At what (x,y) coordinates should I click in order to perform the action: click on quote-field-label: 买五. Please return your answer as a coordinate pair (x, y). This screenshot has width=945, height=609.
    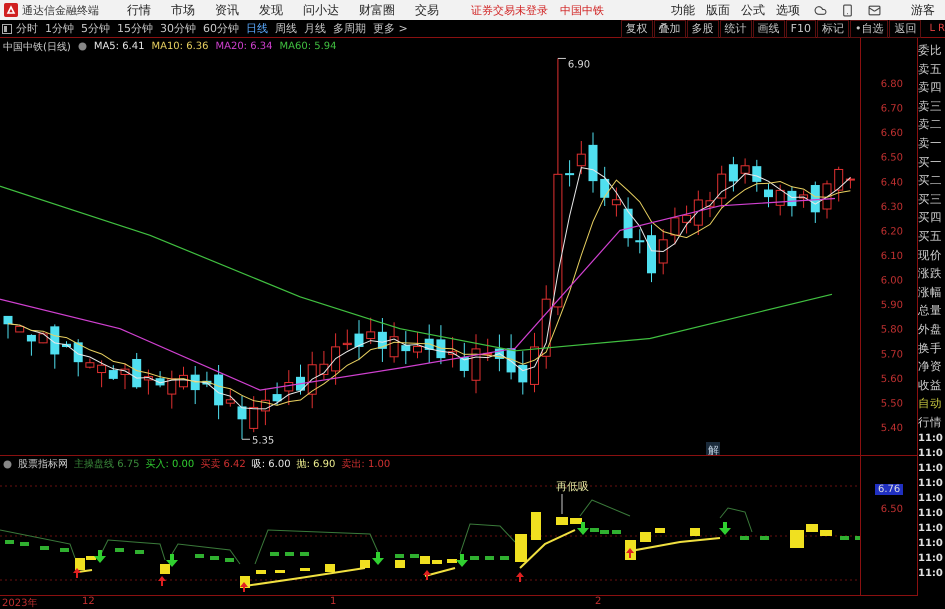
    Looking at the image, I should click on (930, 236).